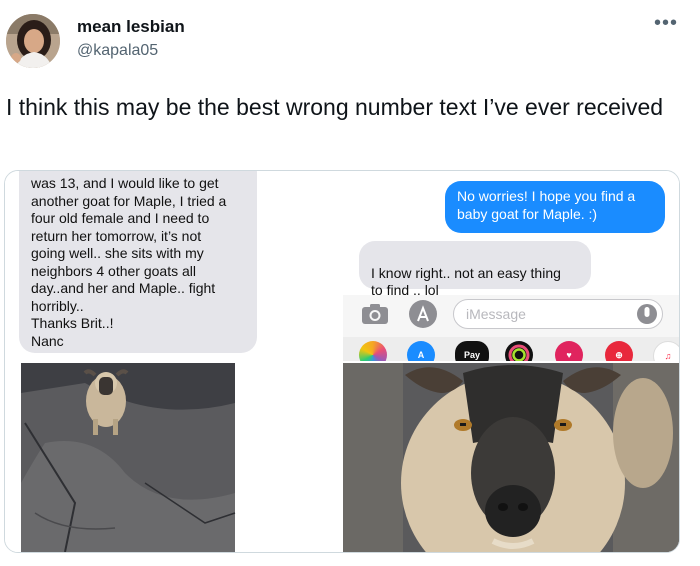  Describe the element at coordinates (421, 351) in the screenshot. I see `app-store-app-icon: A` at that location.